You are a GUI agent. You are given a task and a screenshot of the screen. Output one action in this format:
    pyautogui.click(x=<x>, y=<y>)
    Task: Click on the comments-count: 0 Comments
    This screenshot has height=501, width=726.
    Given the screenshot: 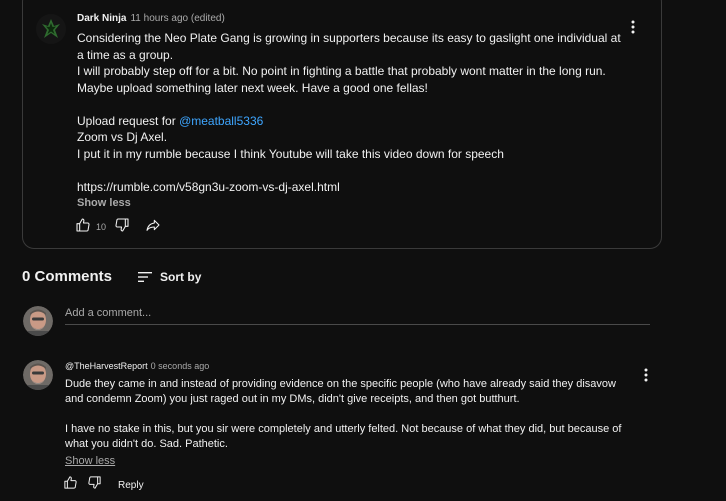 What is the action you would take?
    pyautogui.click(x=67, y=276)
    